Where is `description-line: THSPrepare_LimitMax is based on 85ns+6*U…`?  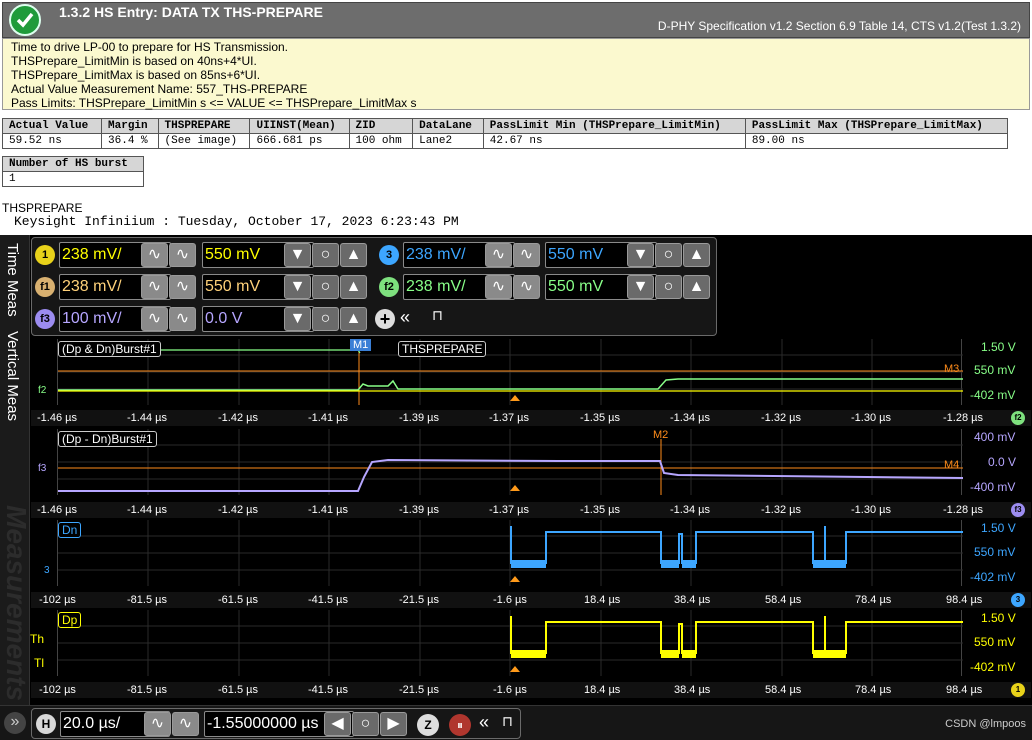
description-line: THSPrepare_LimitMax is based on 85ns+6*U… is located at coordinates (136, 75).